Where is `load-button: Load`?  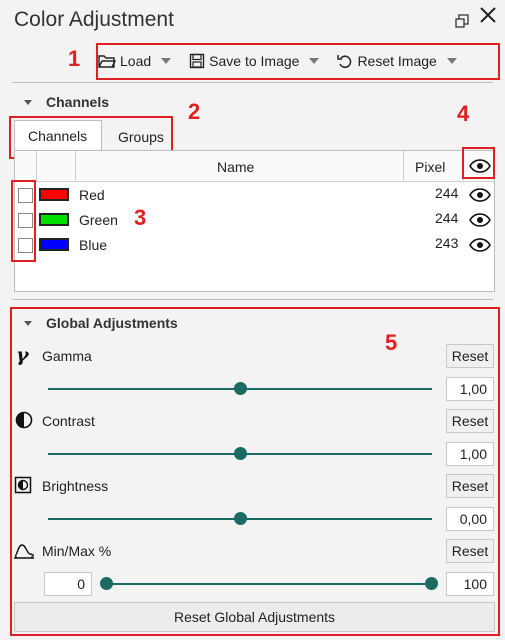 load-button: Load is located at coordinates (139, 61).